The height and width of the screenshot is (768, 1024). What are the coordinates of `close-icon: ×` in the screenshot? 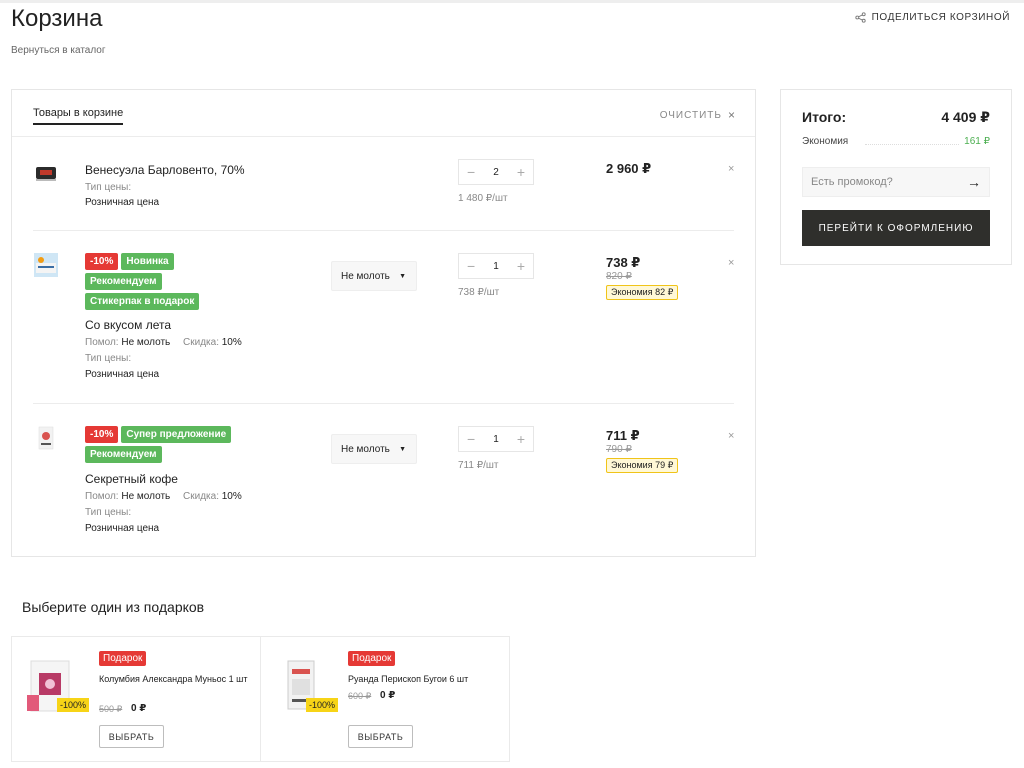 It's located at (731, 115).